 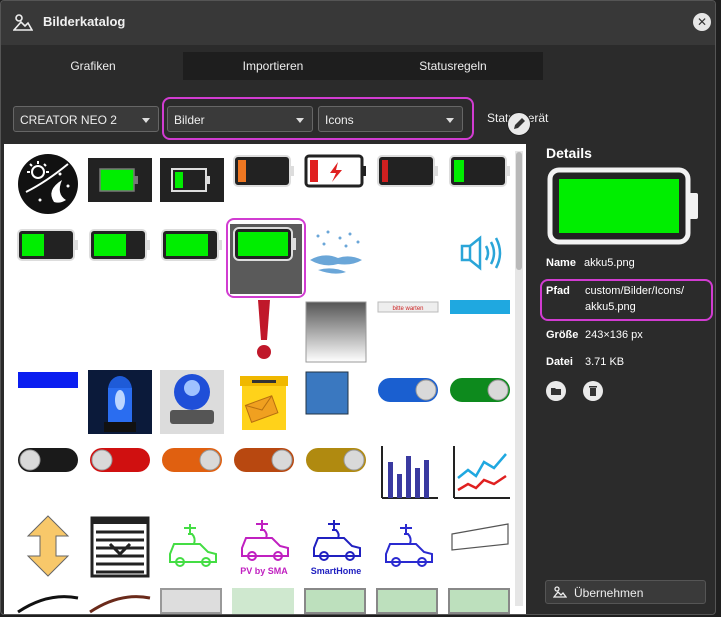 What do you see at coordinates (192, 254) in the screenshot?
I see `battery-80-icon` at bounding box center [192, 254].